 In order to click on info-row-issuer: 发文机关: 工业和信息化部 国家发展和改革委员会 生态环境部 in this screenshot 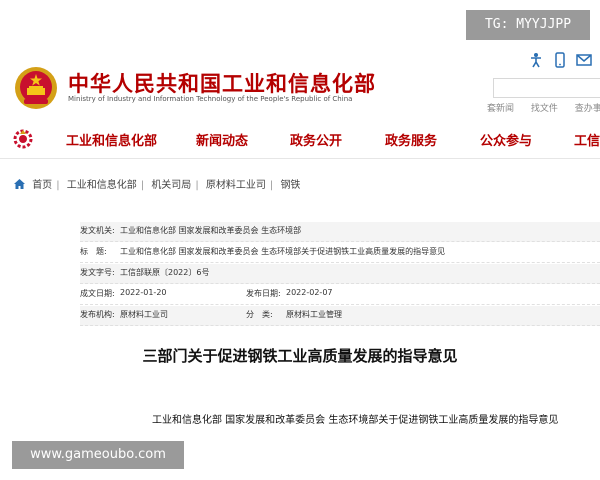, I will do `click(340, 232)`.